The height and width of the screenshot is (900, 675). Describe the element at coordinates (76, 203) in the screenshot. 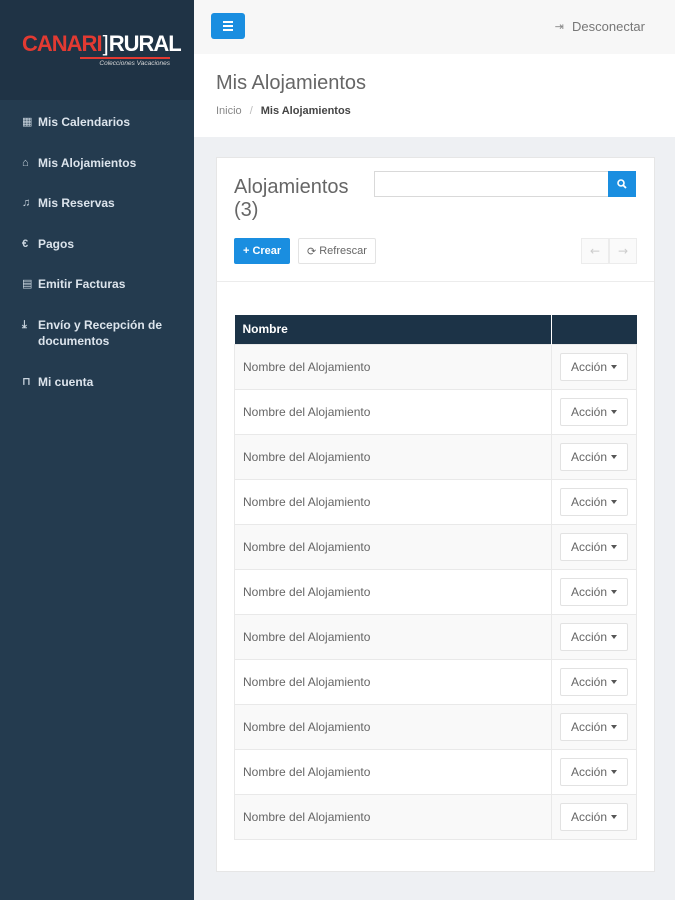

I see `sidebar-item-label: Mis Reservas` at that location.